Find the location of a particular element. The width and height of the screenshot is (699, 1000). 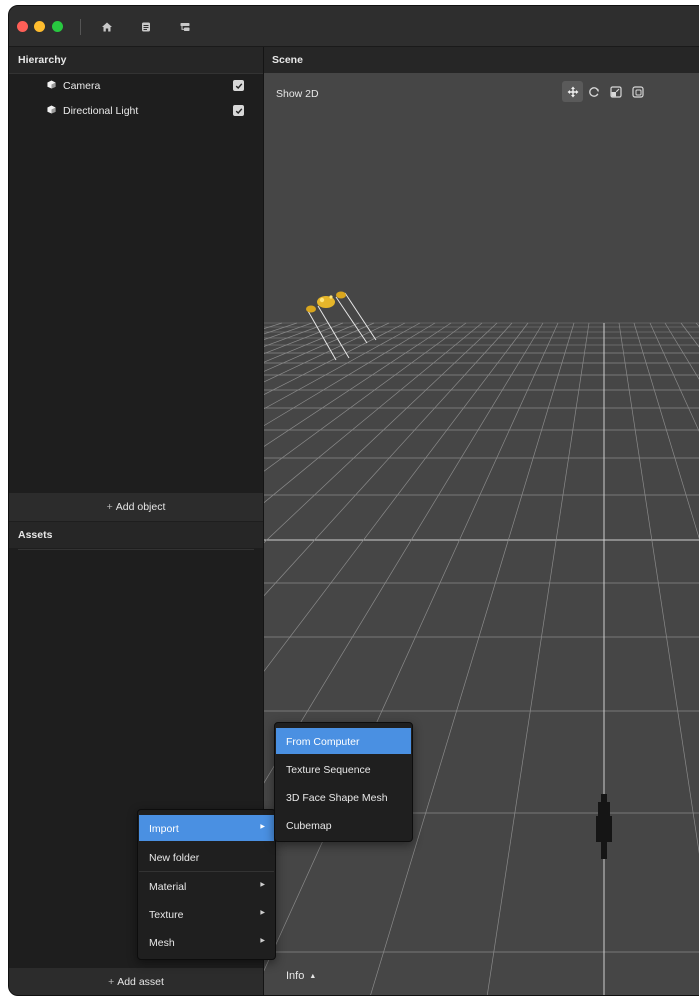

menu-item-label: Texture Sequence is located at coordinates (328, 770).